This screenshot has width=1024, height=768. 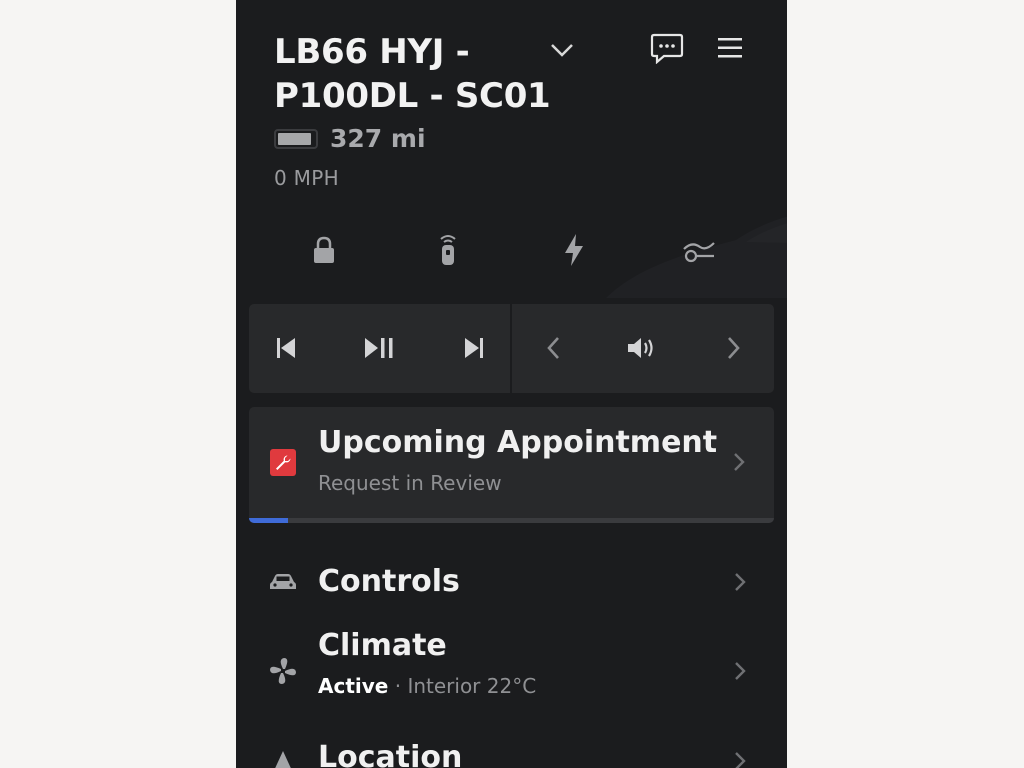 I want to click on service-badge, so click(x=283, y=462).